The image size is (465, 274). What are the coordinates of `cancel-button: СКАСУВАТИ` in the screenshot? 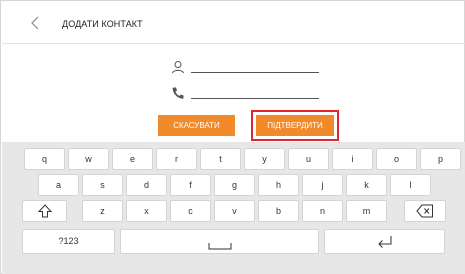 It's located at (196, 125).